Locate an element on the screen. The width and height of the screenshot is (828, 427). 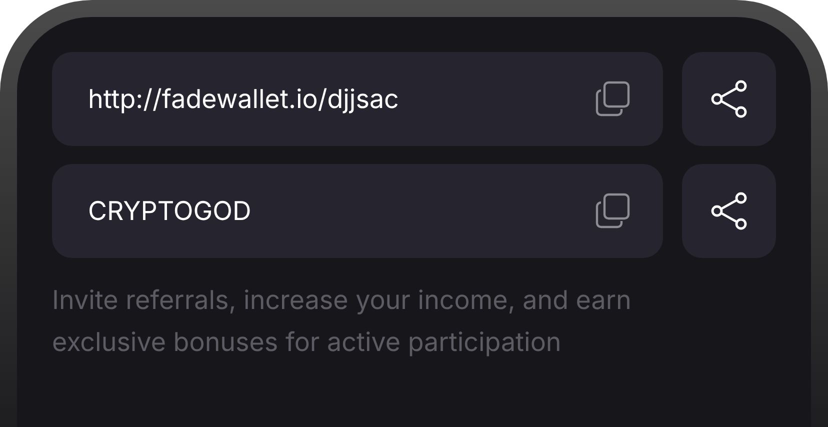
field-value: http://fadewallet.io/djjsac is located at coordinates (243, 99).